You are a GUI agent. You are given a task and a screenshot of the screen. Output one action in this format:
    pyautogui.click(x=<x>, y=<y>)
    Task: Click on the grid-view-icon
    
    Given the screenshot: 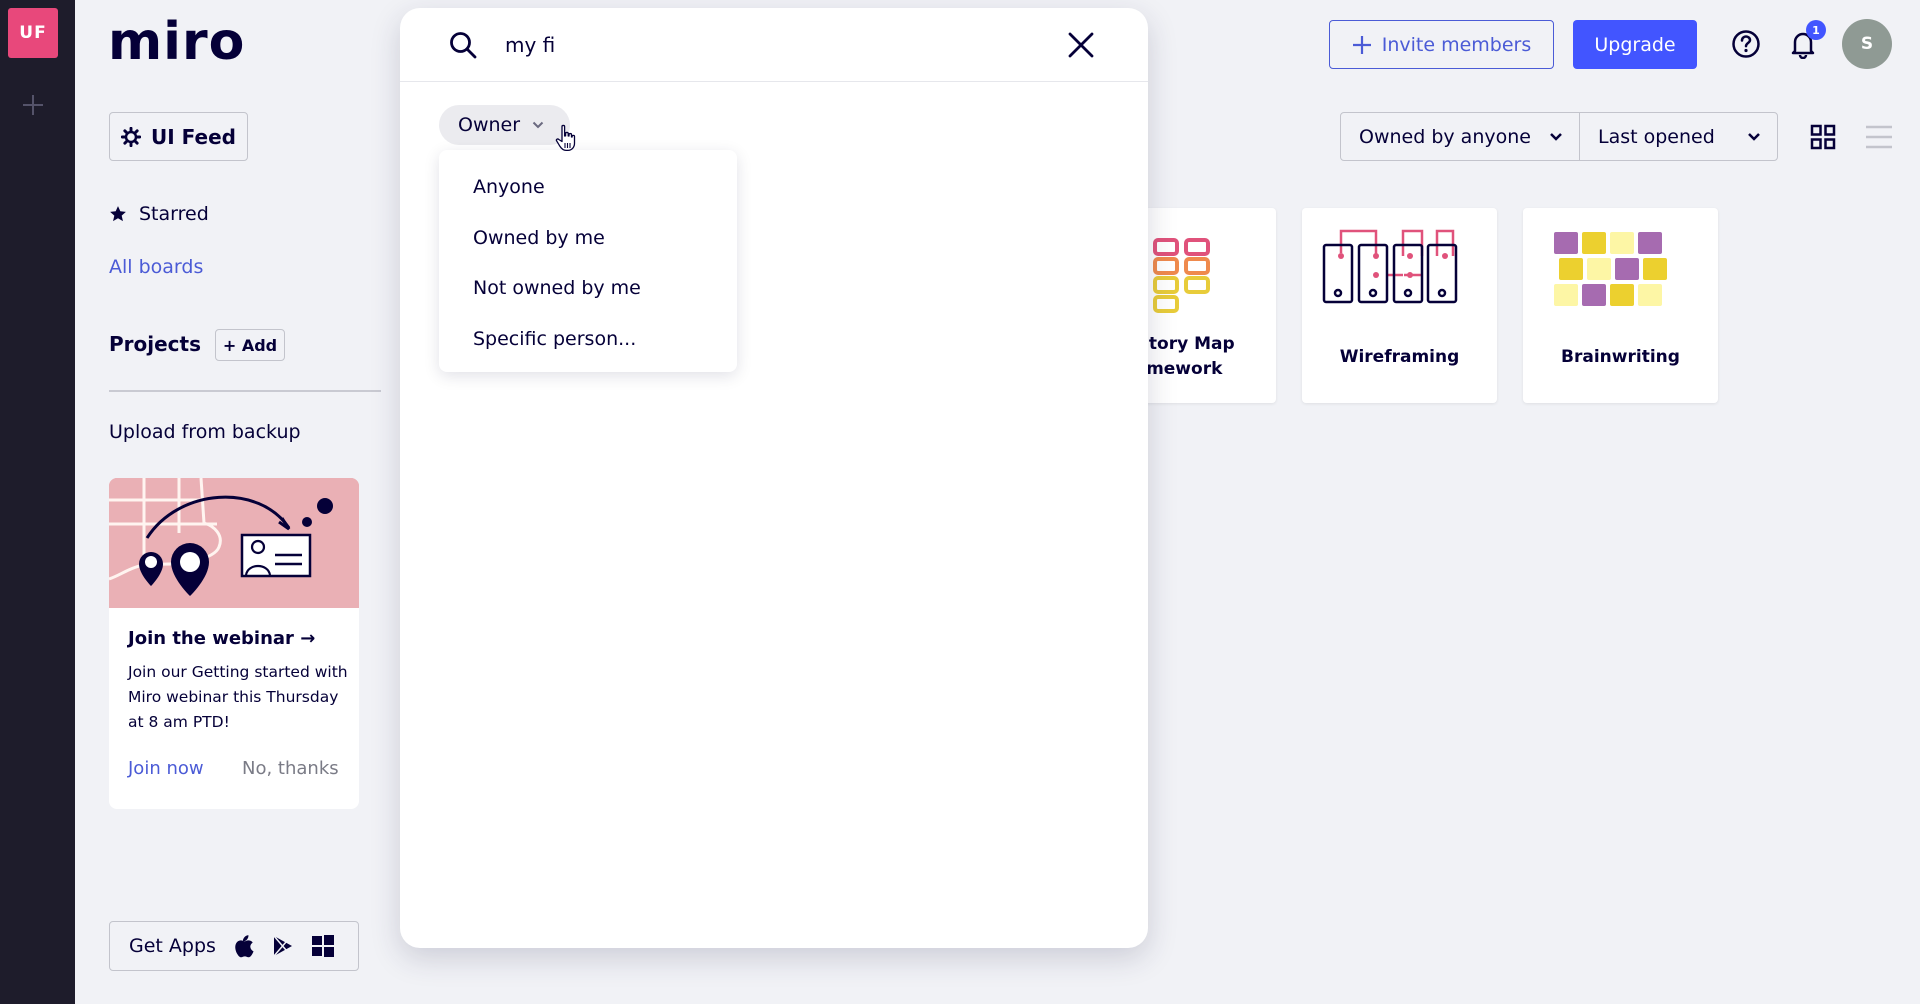 What is the action you would take?
    pyautogui.click(x=1823, y=137)
    